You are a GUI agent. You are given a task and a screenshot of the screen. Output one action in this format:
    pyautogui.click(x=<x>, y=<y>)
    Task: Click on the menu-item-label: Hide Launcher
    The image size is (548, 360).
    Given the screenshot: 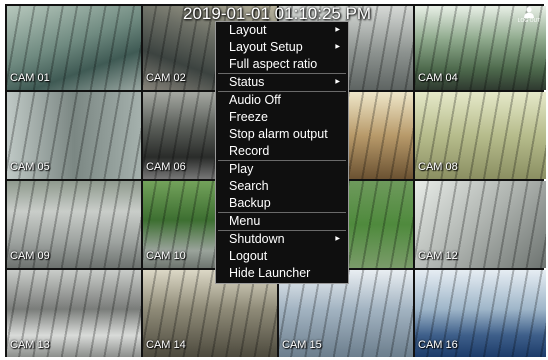 What is the action you would take?
    pyautogui.click(x=270, y=273)
    